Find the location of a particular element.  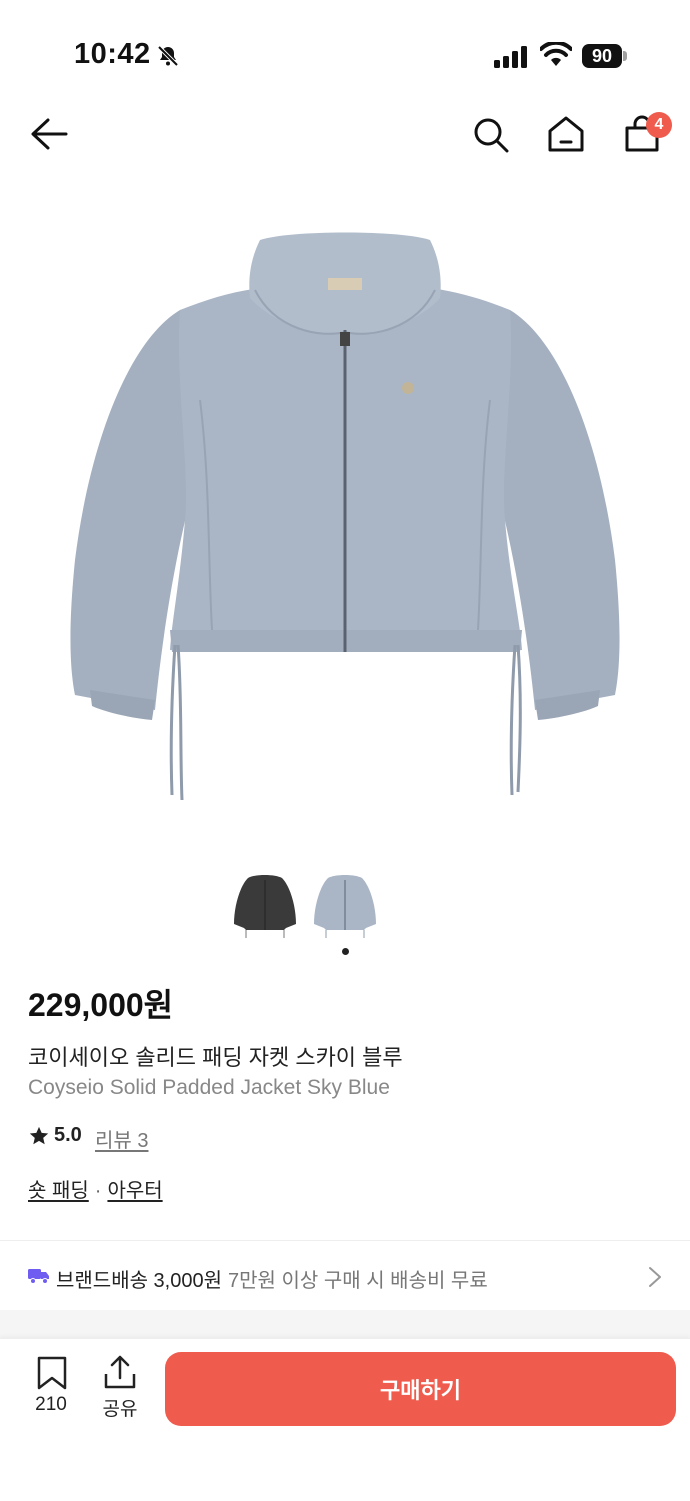

share-label: 공유 is located at coordinates (120, 1409).